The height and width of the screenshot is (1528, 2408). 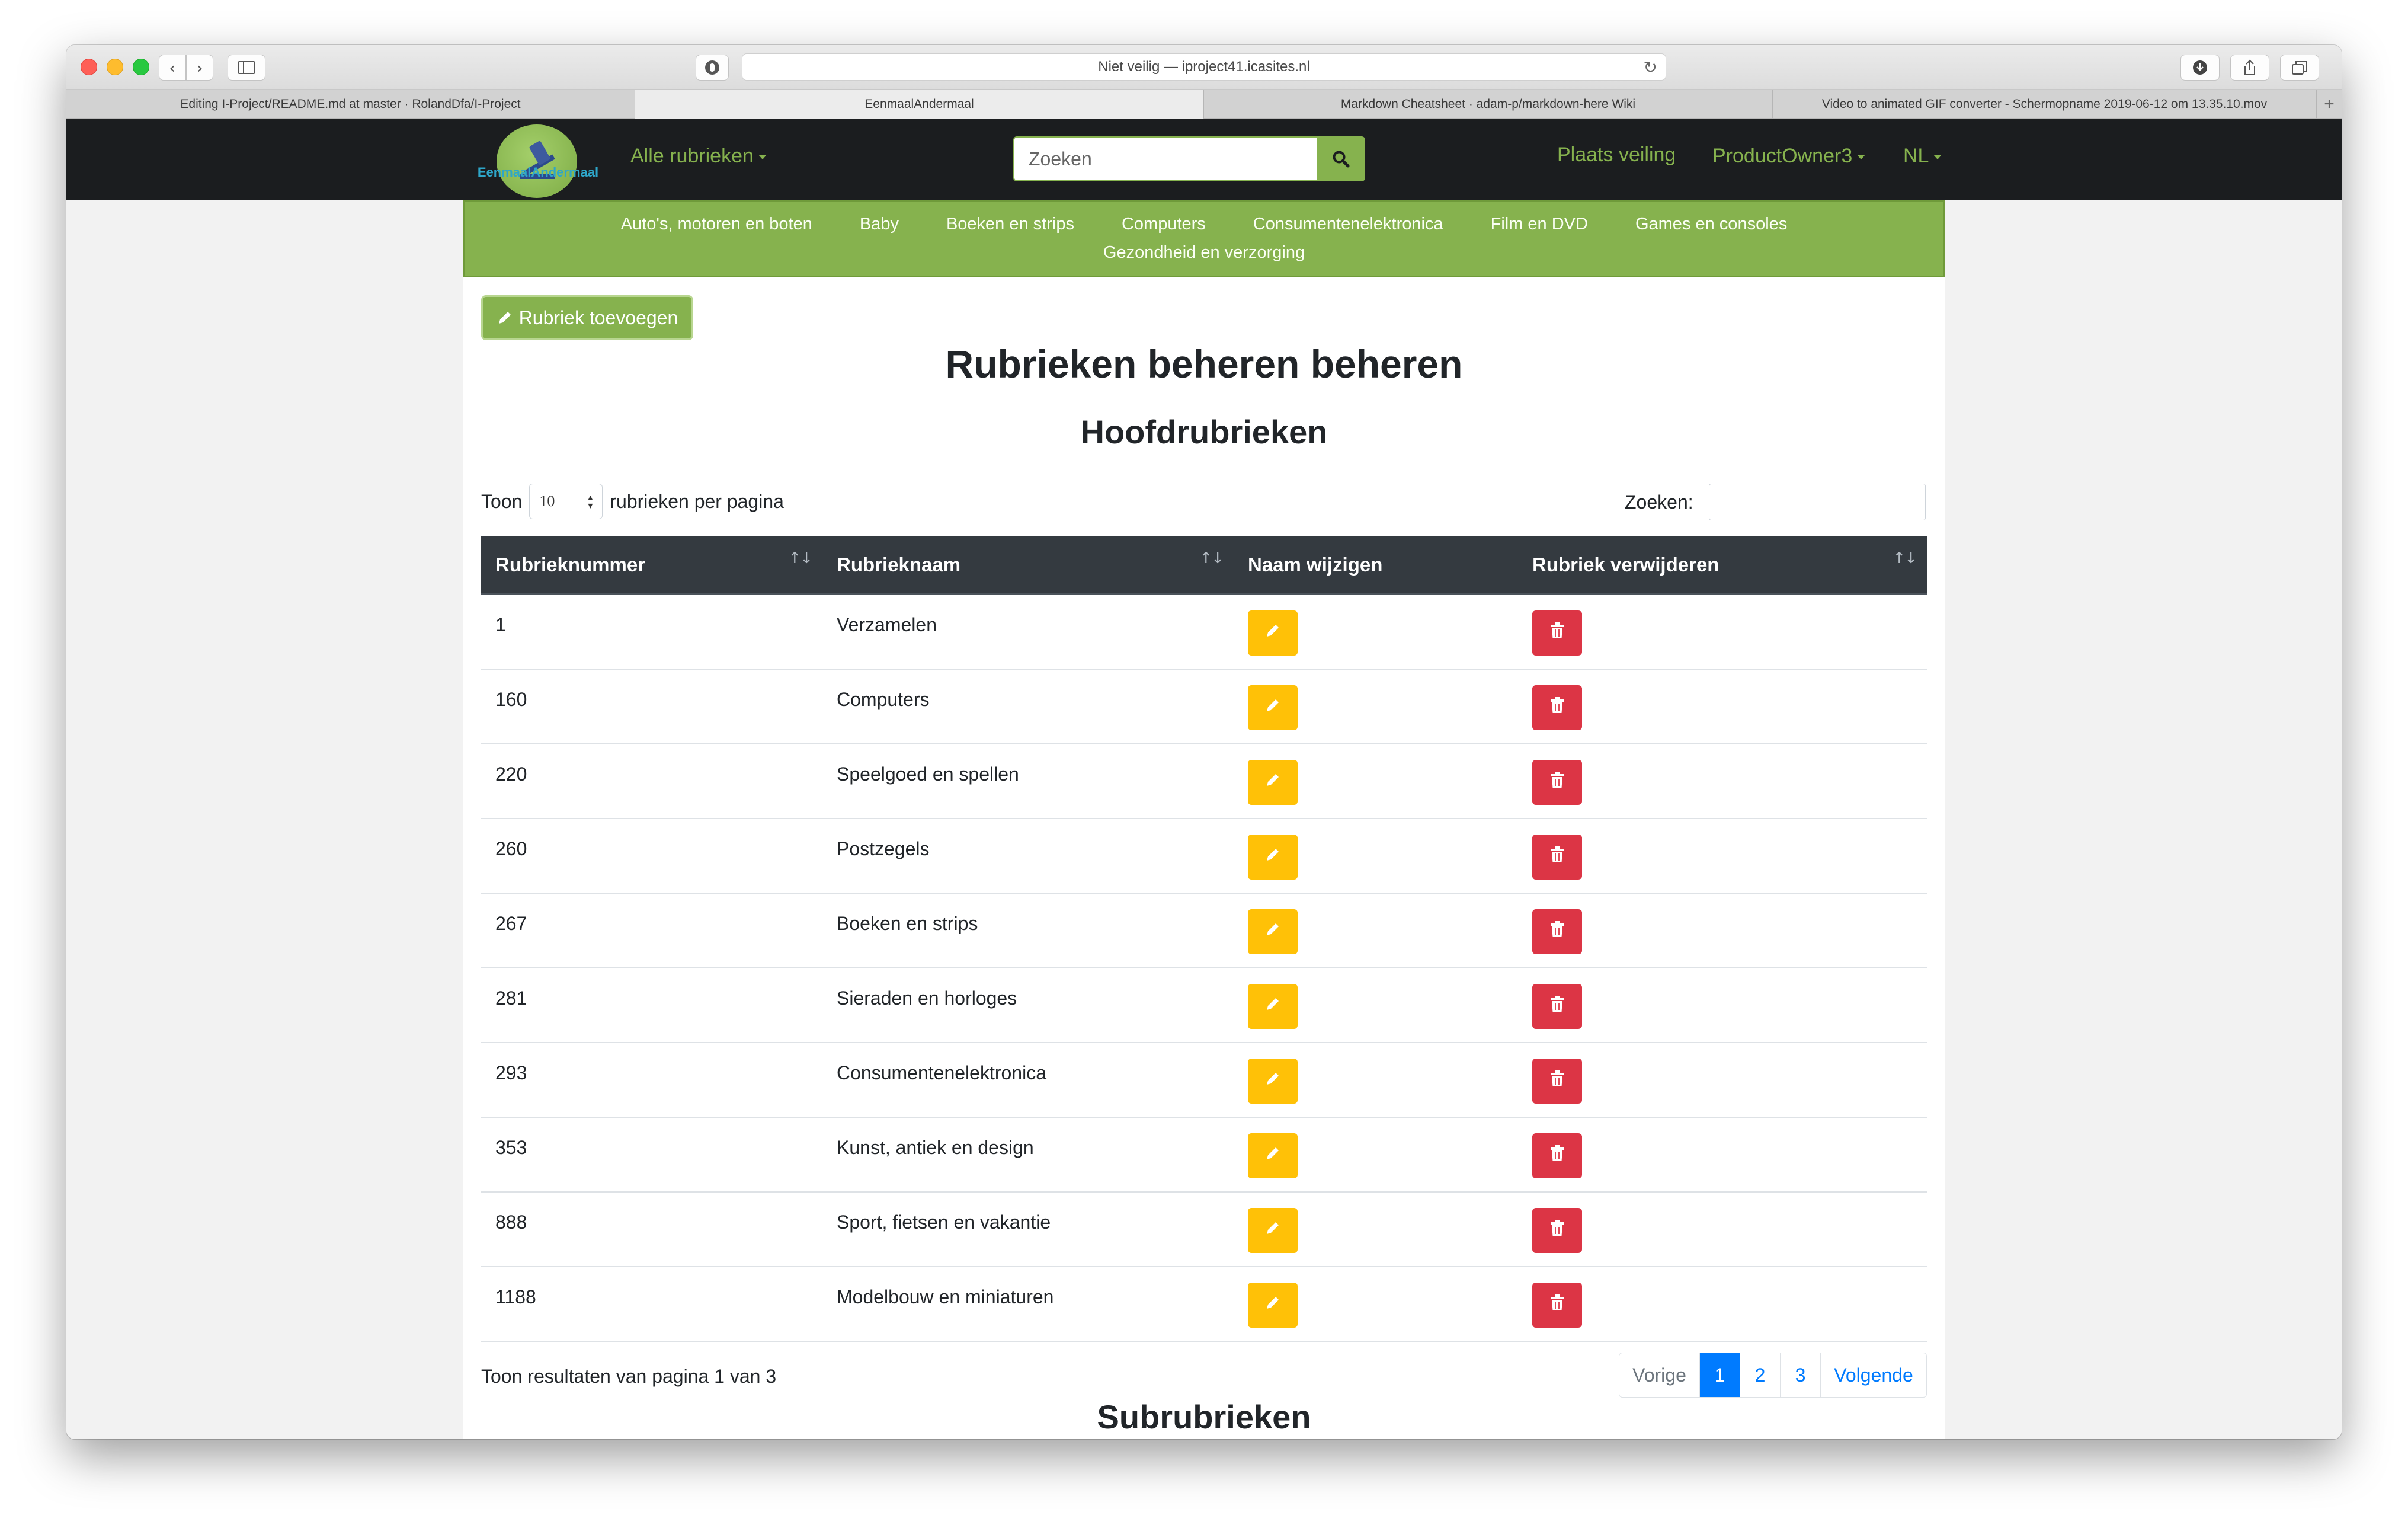 I want to click on column-header-delete: Rubriek verwijderen ↑↓, so click(x=1722, y=564).